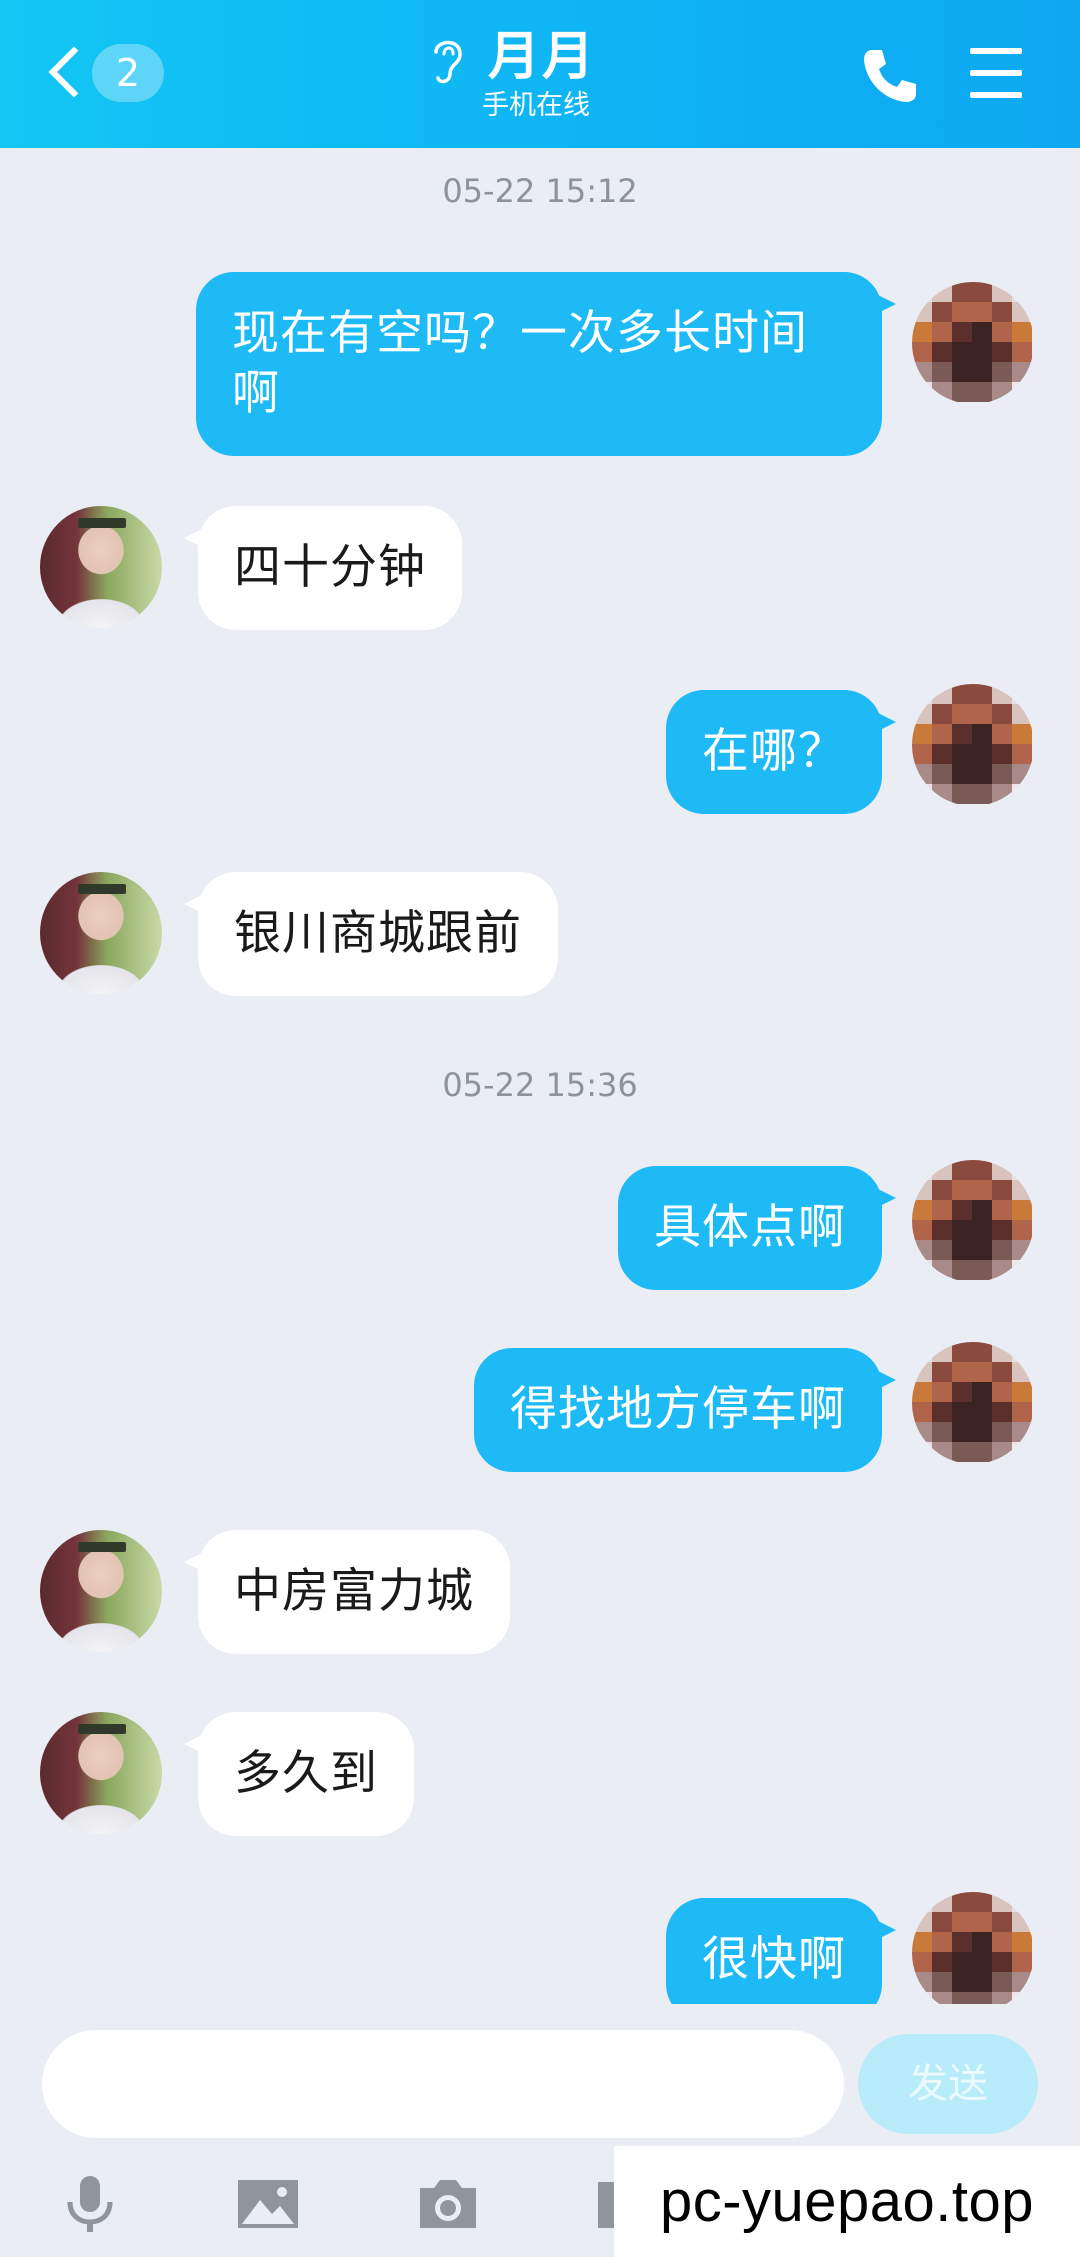 This screenshot has width=1080, height=2257. What do you see at coordinates (847, 2201) in the screenshot?
I see `watermark-text: pc-yuepao.top` at bounding box center [847, 2201].